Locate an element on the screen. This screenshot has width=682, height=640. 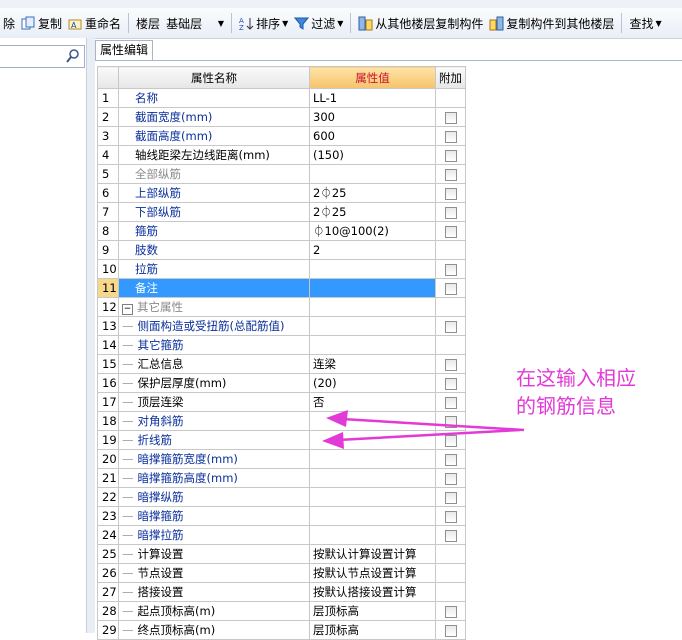
row-number: 17 is located at coordinates (108, 402).